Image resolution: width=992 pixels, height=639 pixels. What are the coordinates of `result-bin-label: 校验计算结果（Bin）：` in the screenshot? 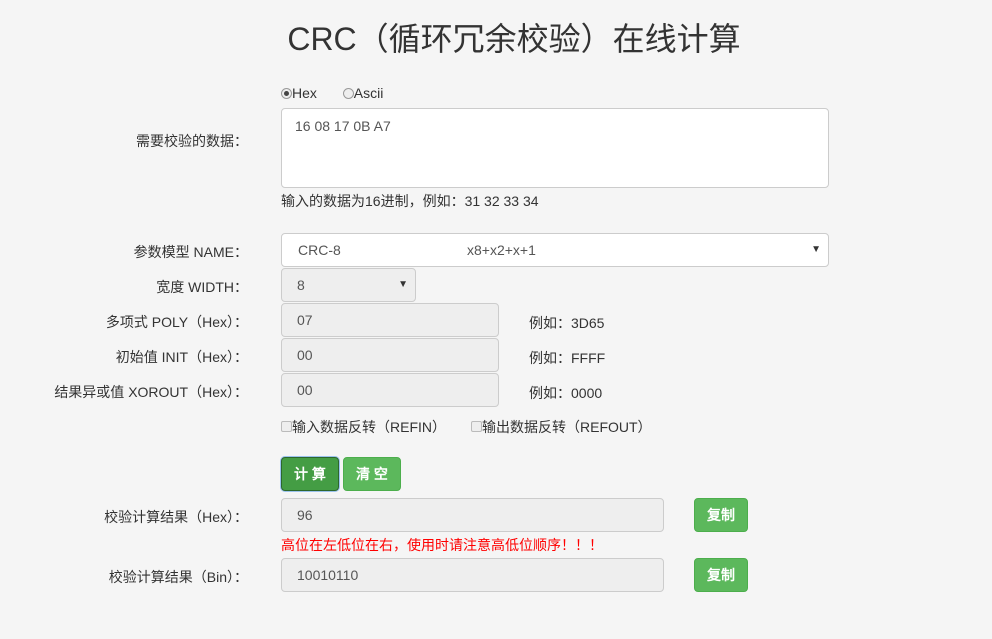 It's located at (178, 577).